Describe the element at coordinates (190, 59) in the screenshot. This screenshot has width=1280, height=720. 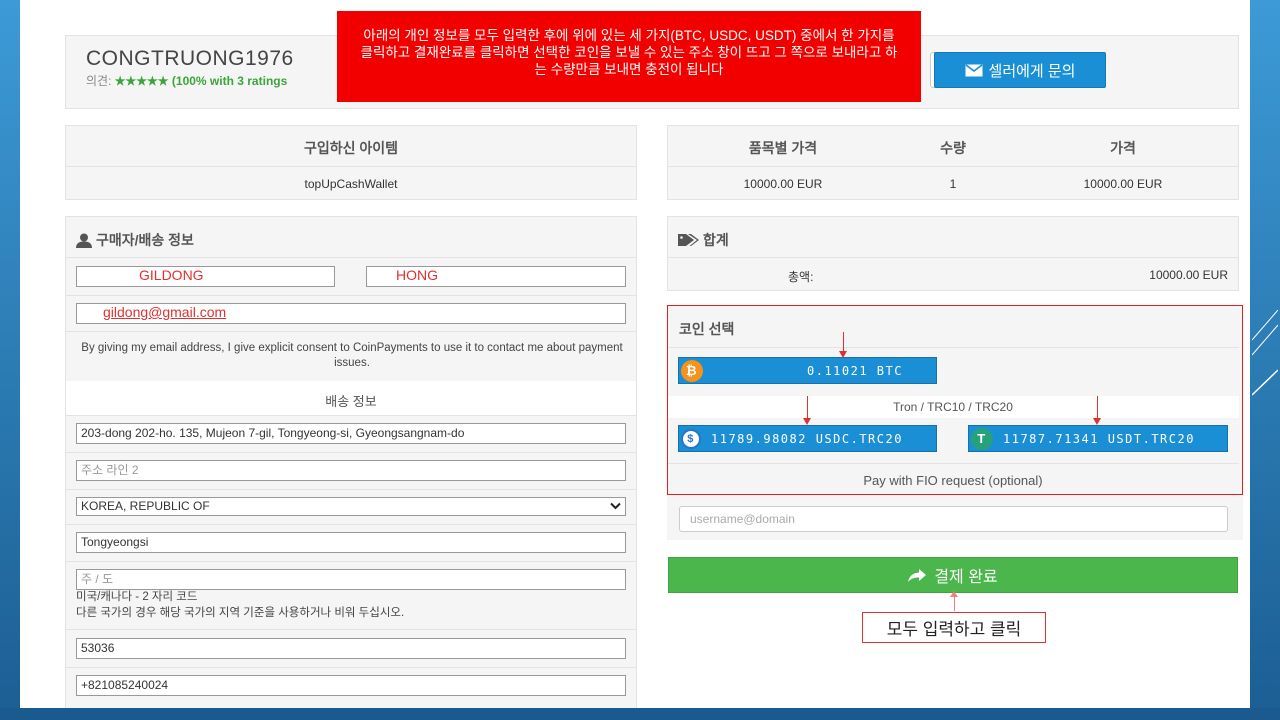
I see `seller-name: CONGTRUONG1976` at that location.